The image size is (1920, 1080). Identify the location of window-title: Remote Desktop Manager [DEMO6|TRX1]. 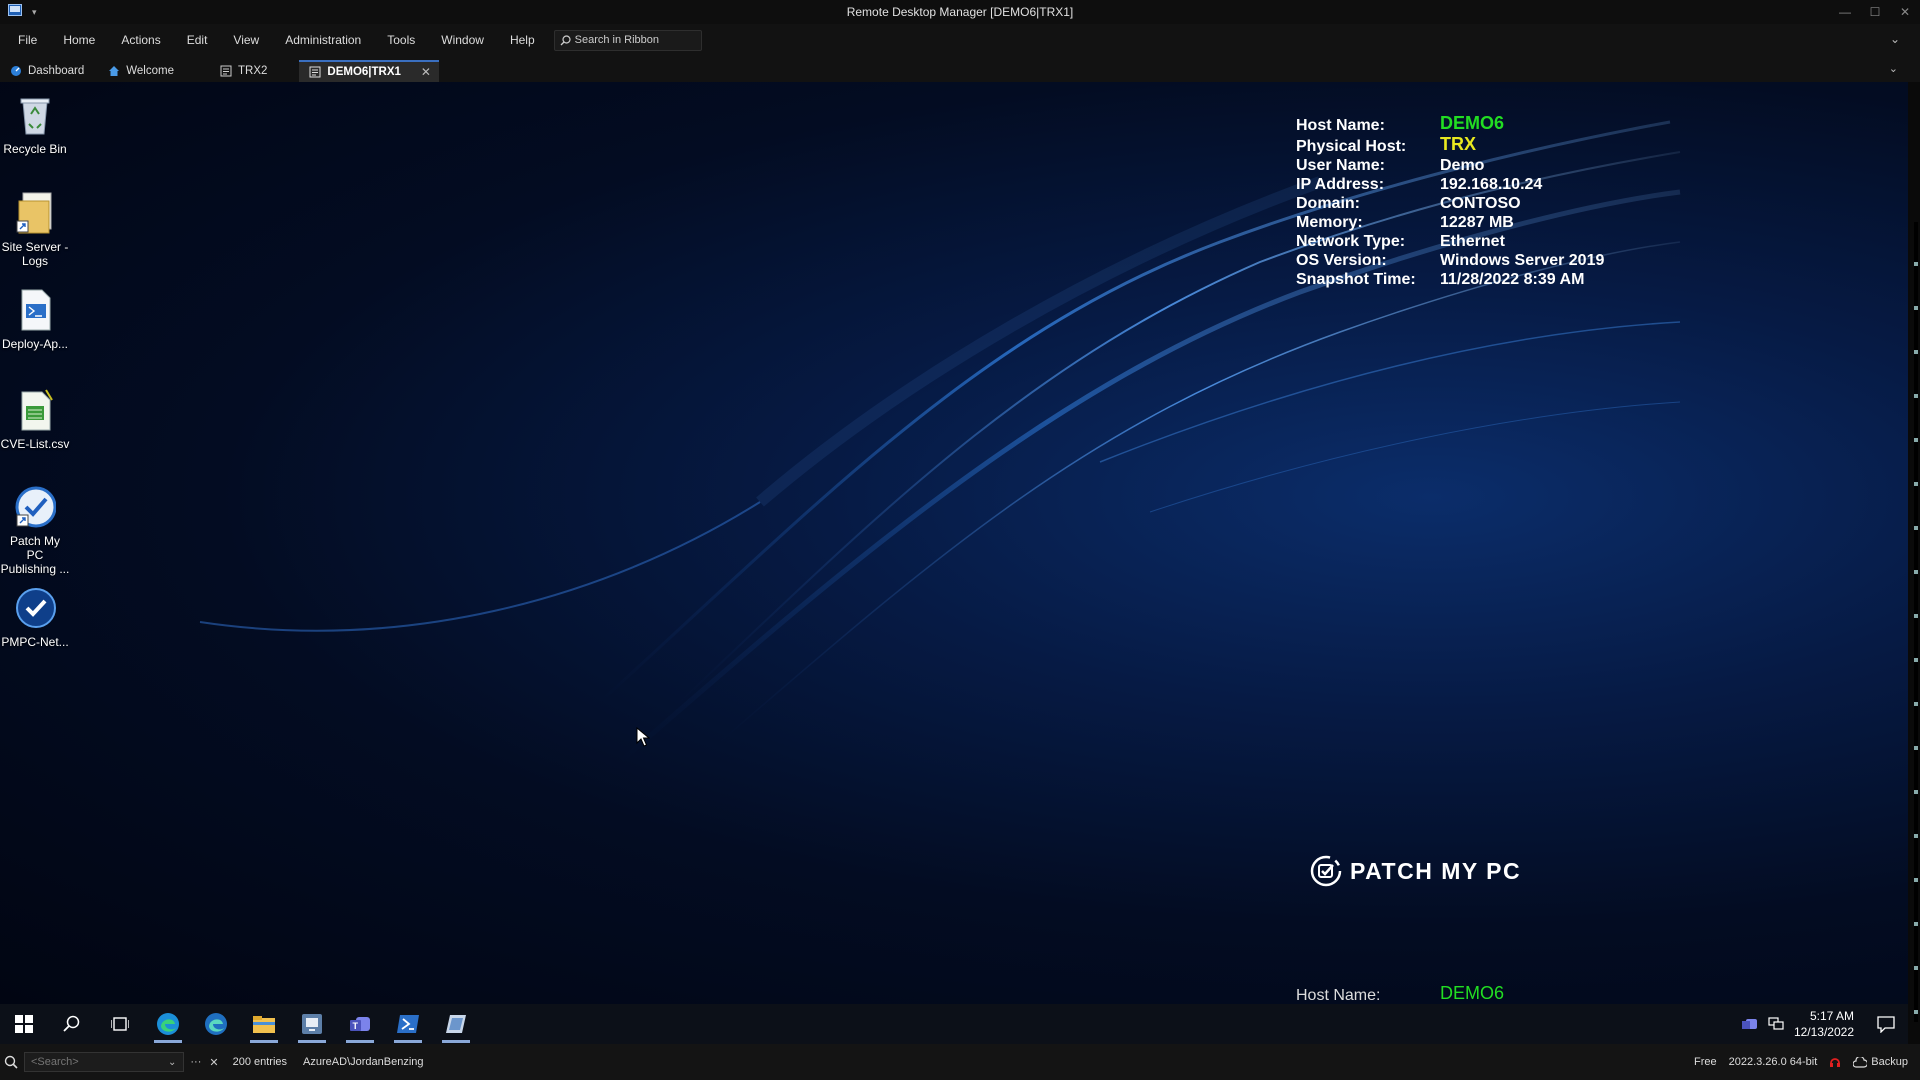
(960, 12).